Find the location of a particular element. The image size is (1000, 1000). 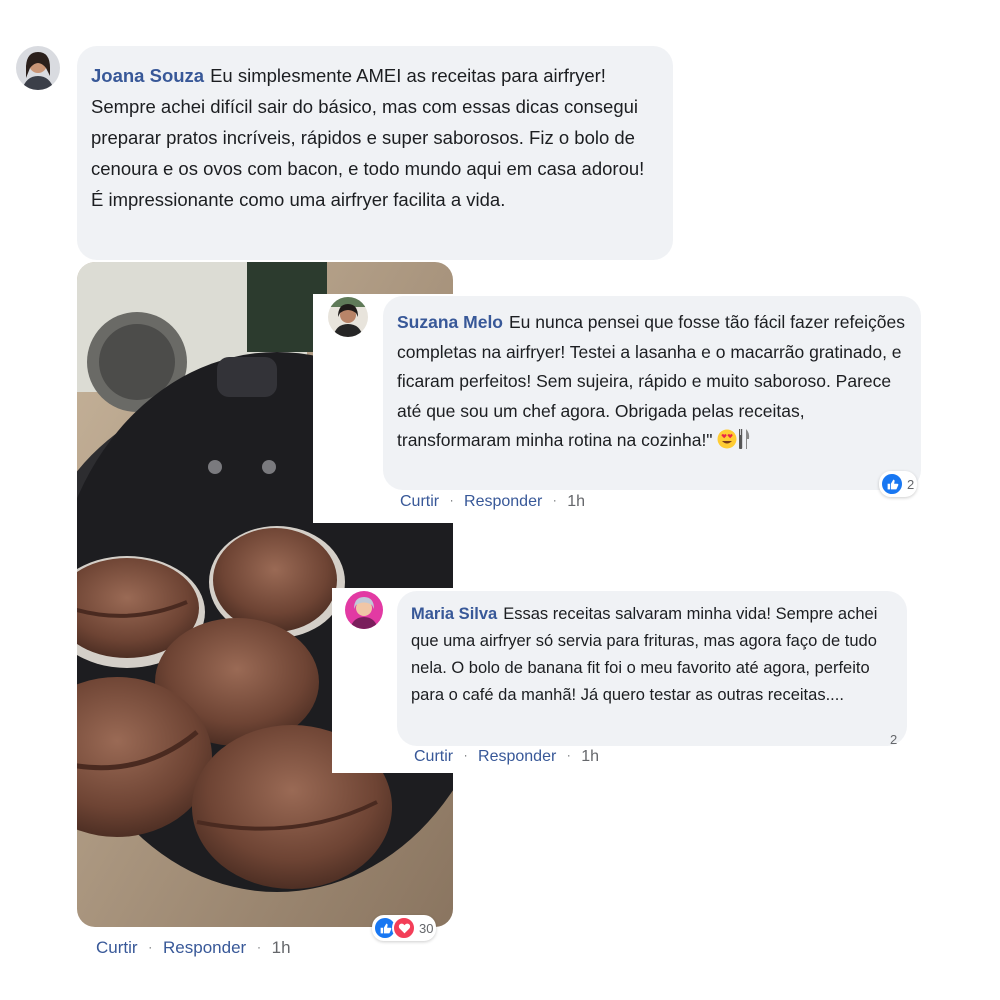

reaction-summary-suzana: 2 is located at coordinates (898, 484).